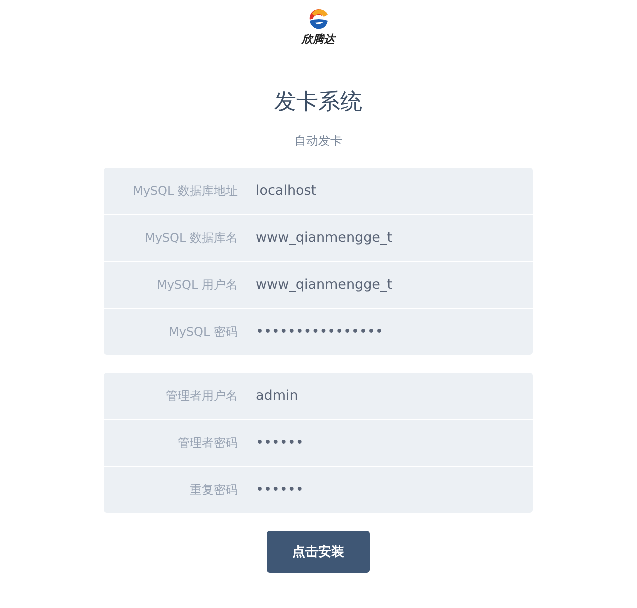  Describe the element at coordinates (191, 238) in the screenshot. I see `field-label: MySQL 数据库名` at that location.